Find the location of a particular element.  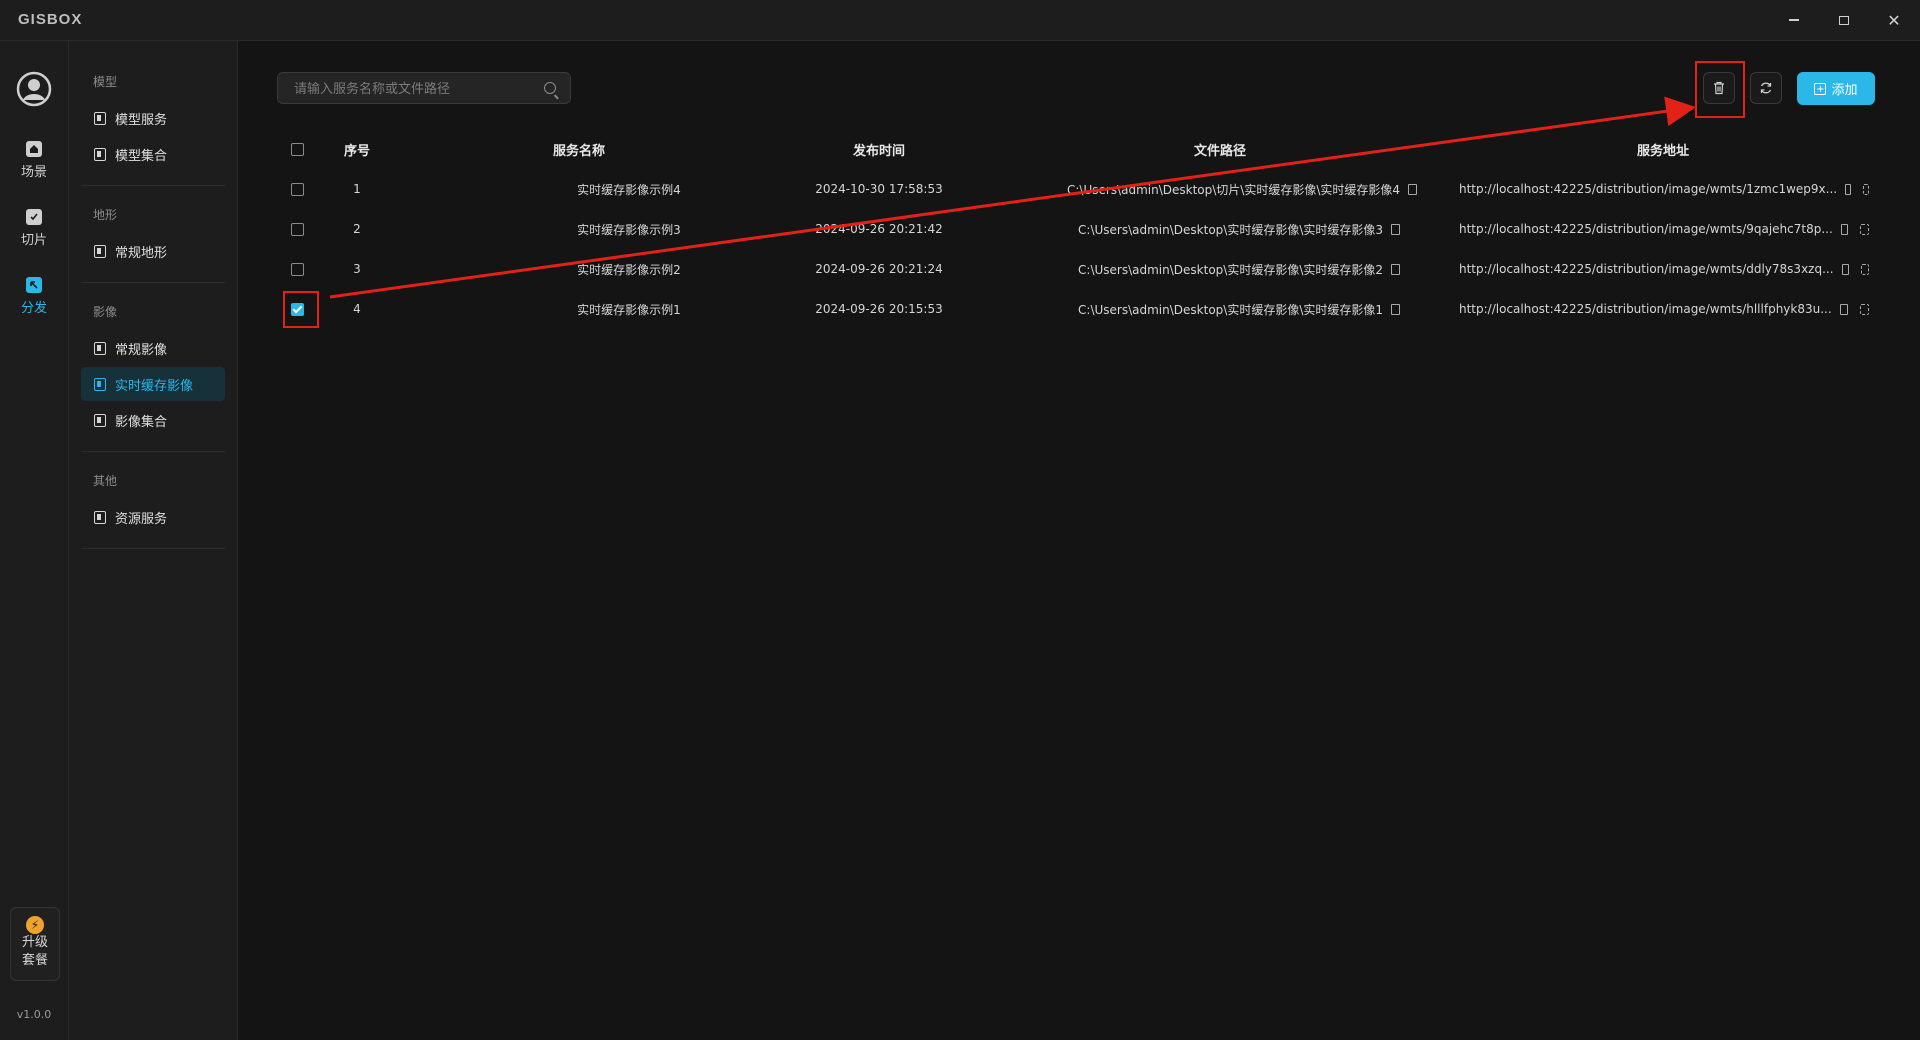

nav-item-regular-terrain: 常规地形 is located at coordinates (153, 251).